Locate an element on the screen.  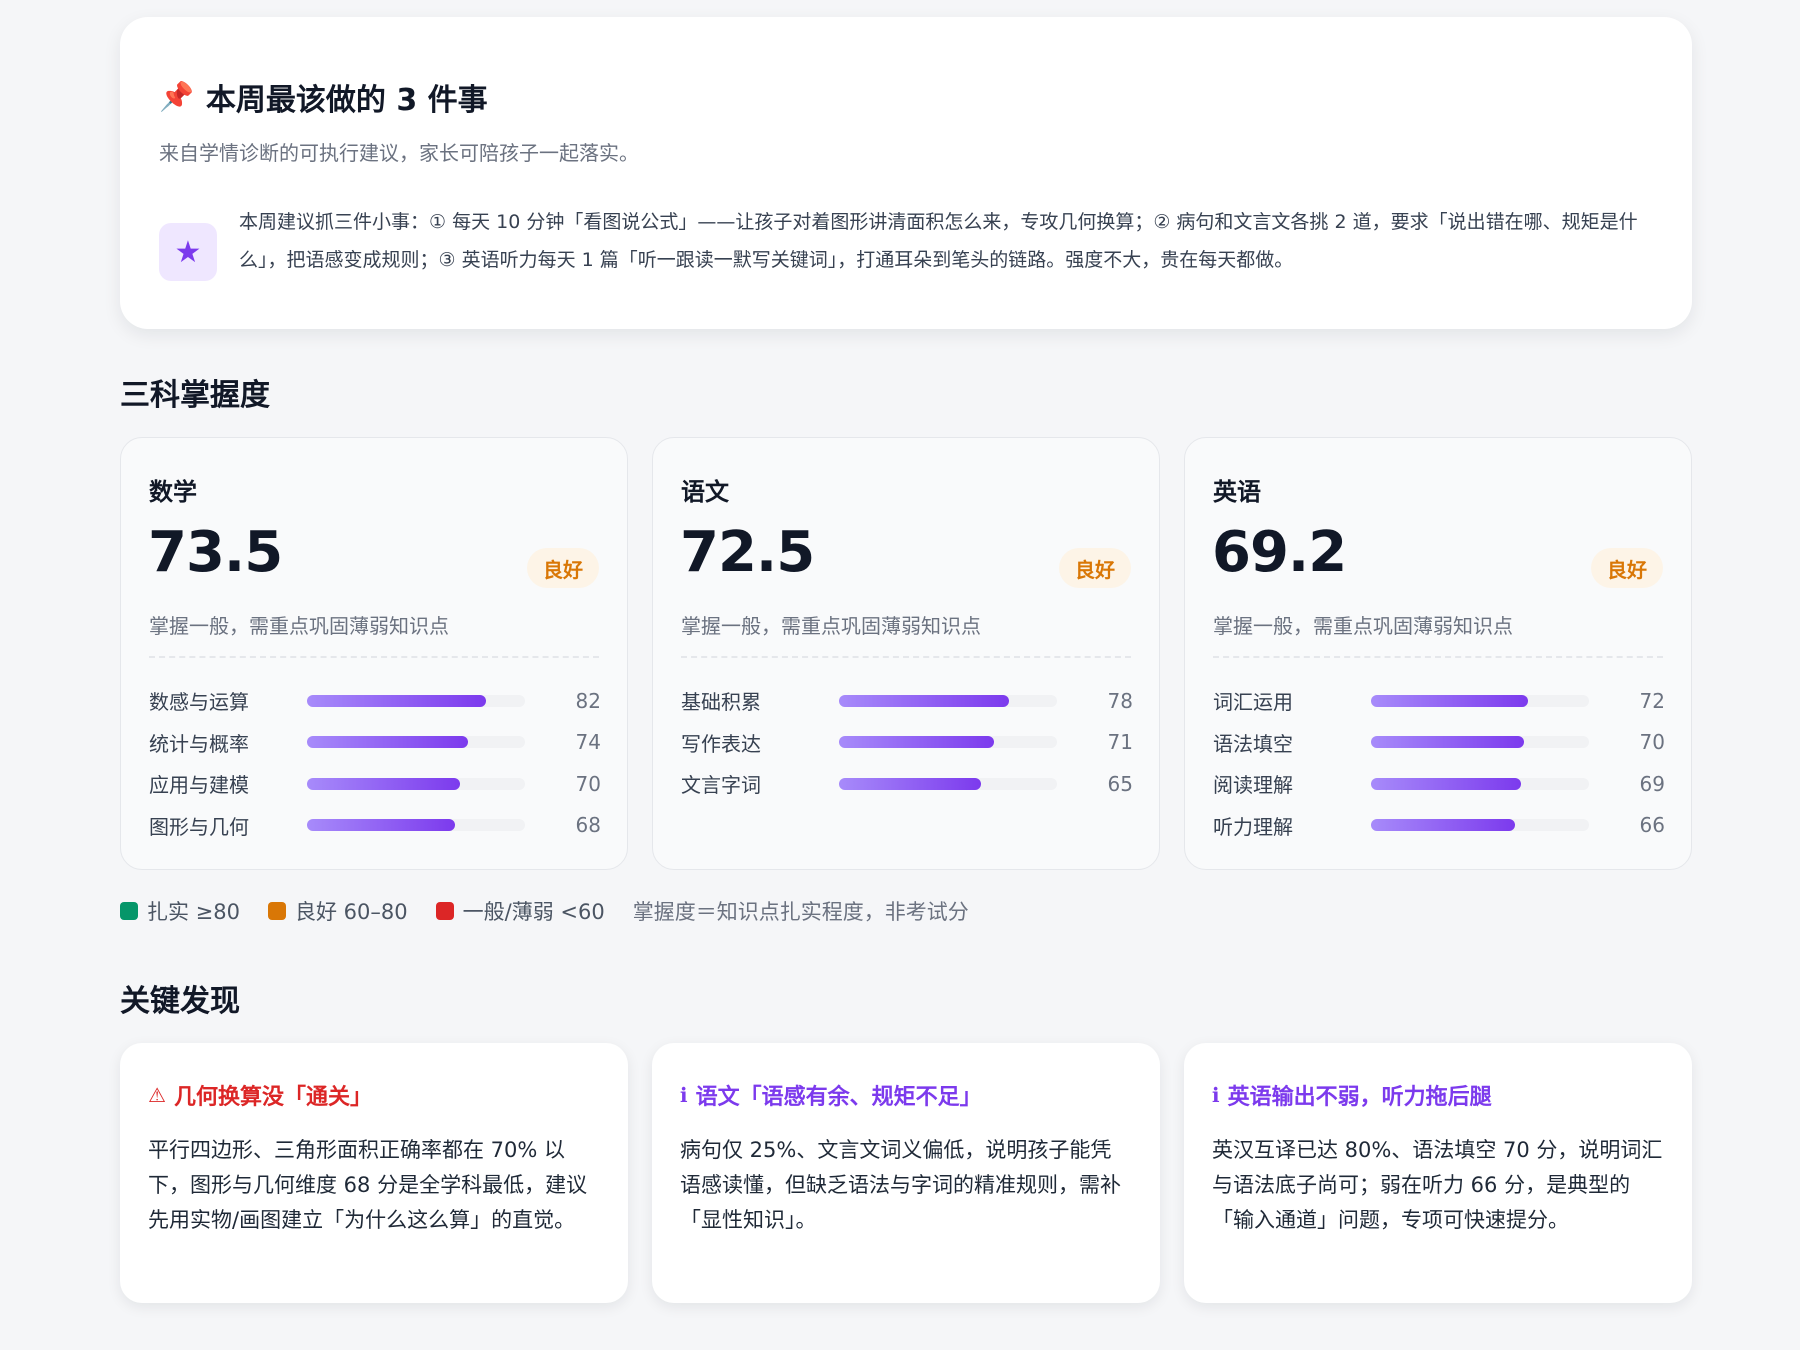
skill-label: 数感与运算 is located at coordinates (199, 702).